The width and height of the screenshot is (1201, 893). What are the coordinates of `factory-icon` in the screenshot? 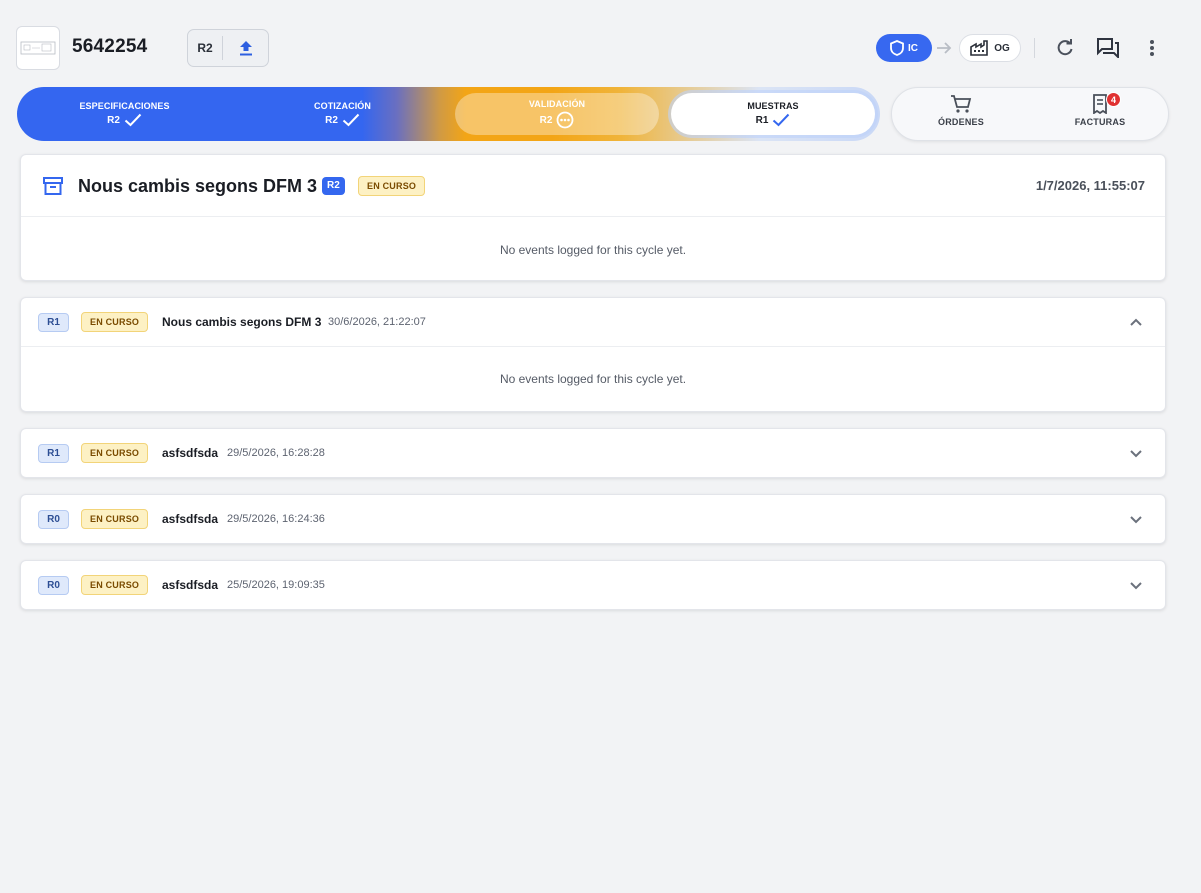 It's located at (979, 48).